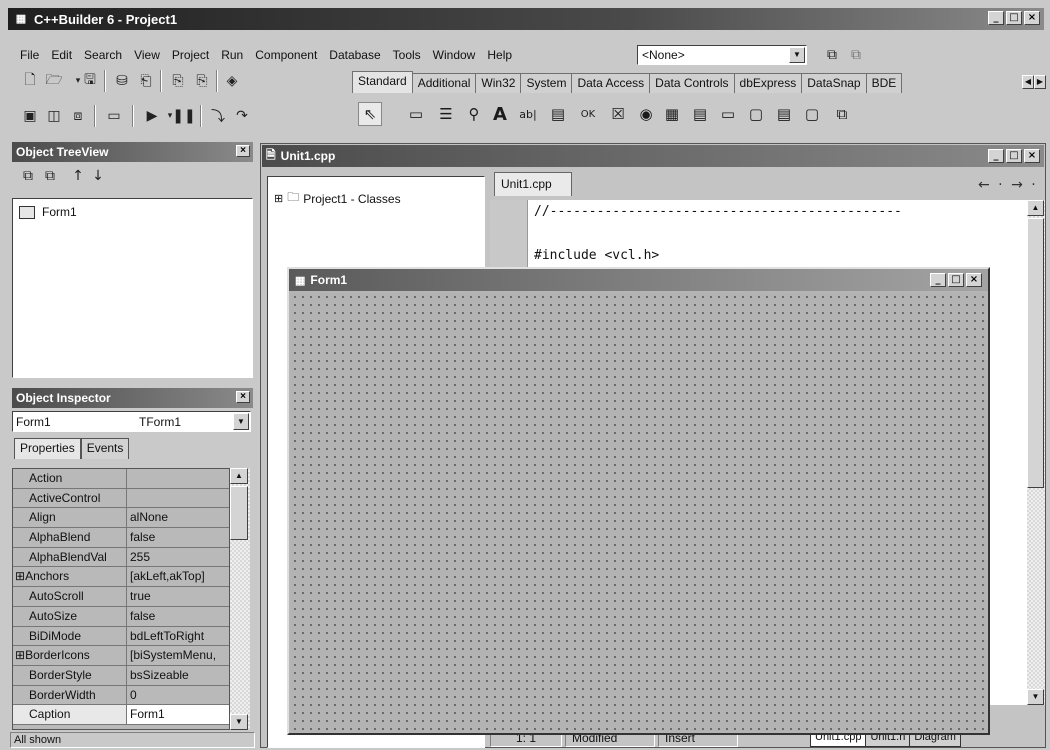  What do you see at coordinates (121, 656) in the screenshot?
I see `property-row: ⊞BorderIcons [biSystemMenu,` at bounding box center [121, 656].